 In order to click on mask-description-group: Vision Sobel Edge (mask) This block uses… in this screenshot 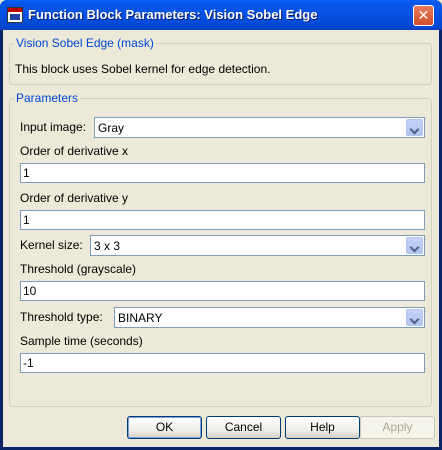, I will do `click(220, 60)`.